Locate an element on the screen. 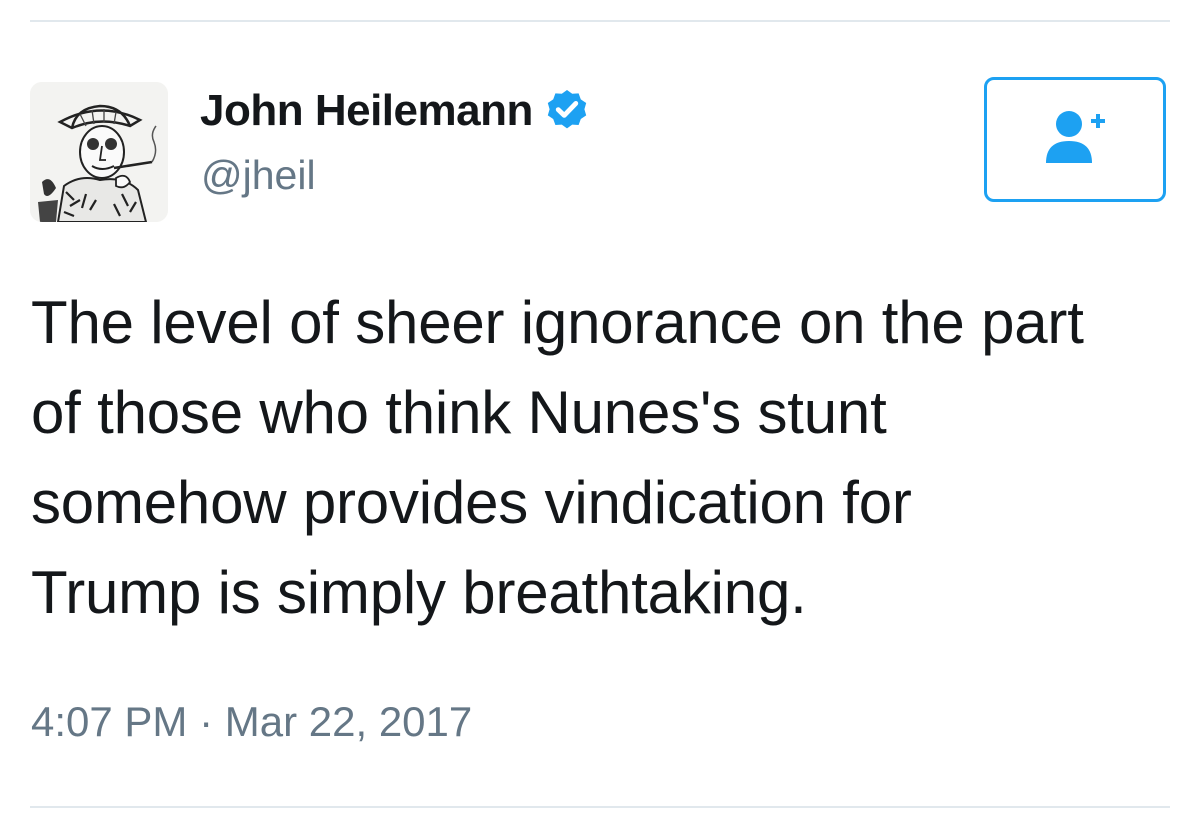 This screenshot has width=1200, height=826. tweet-timestamp: 4:07 PM · Mar 22, 2017 is located at coordinates (251, 722).